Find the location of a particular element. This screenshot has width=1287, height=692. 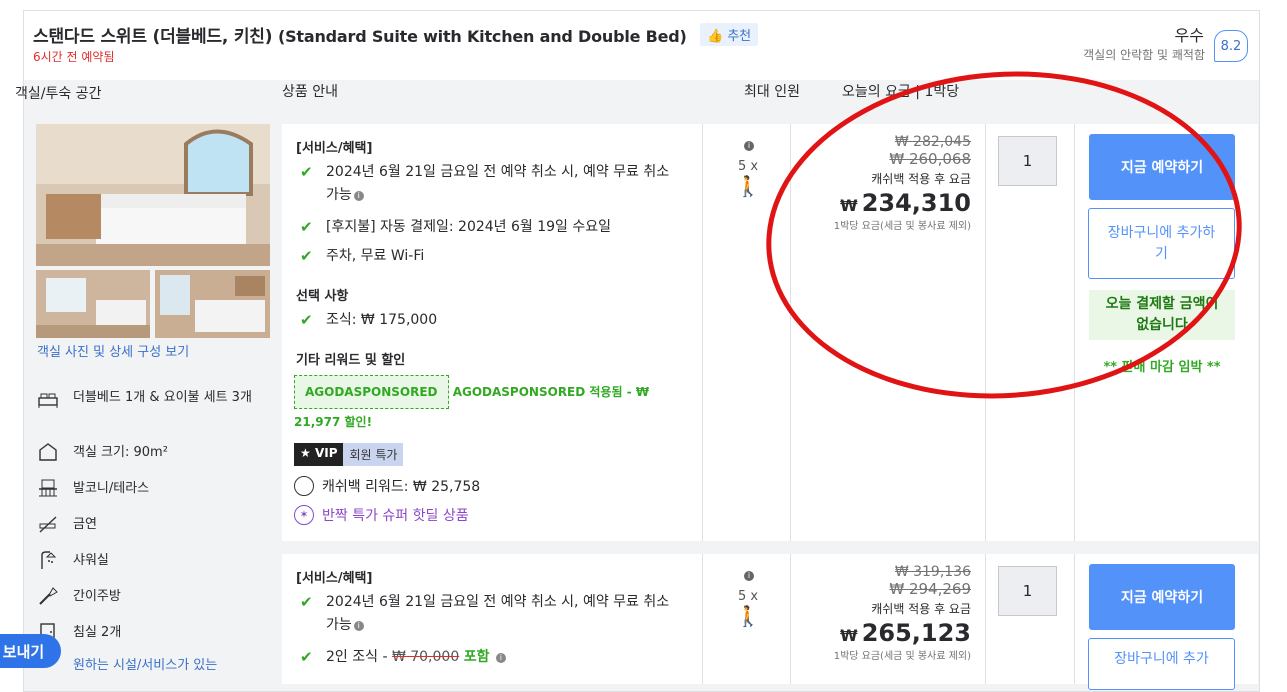

feature-kitchen: 간이주방 is located at coordinates (79, 596).